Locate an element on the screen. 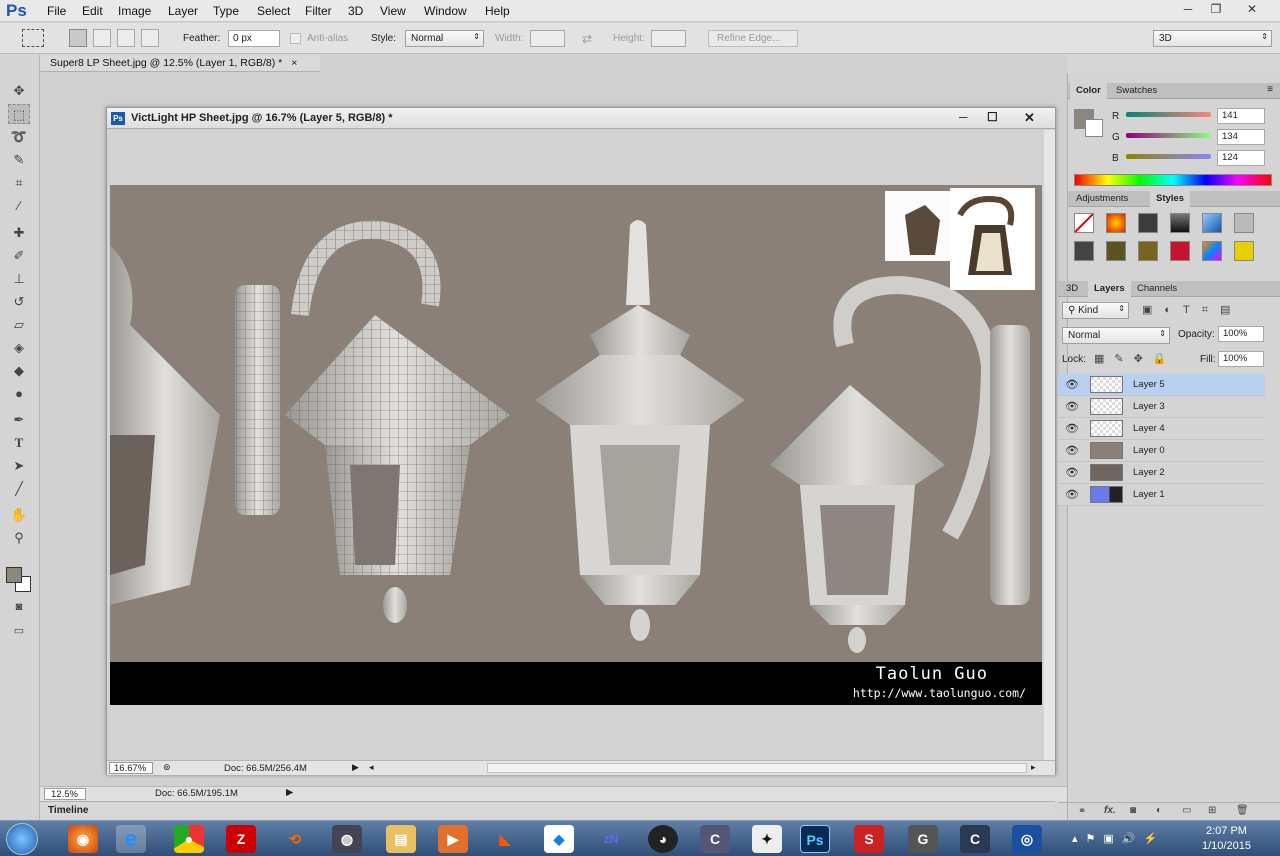 The image size is (1280, 856). menu-layer: Layer is located at coordinates (183, 11).